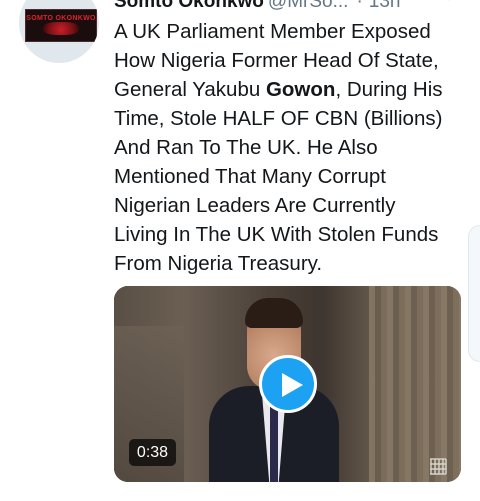 The width and height of the screenshot is (480, 501). What do you see at coordinates (276, 234) in the screenshot?
I see `tweet-text-line: Living In The UK With Stolen Funds` at bounding box center [276, 234].